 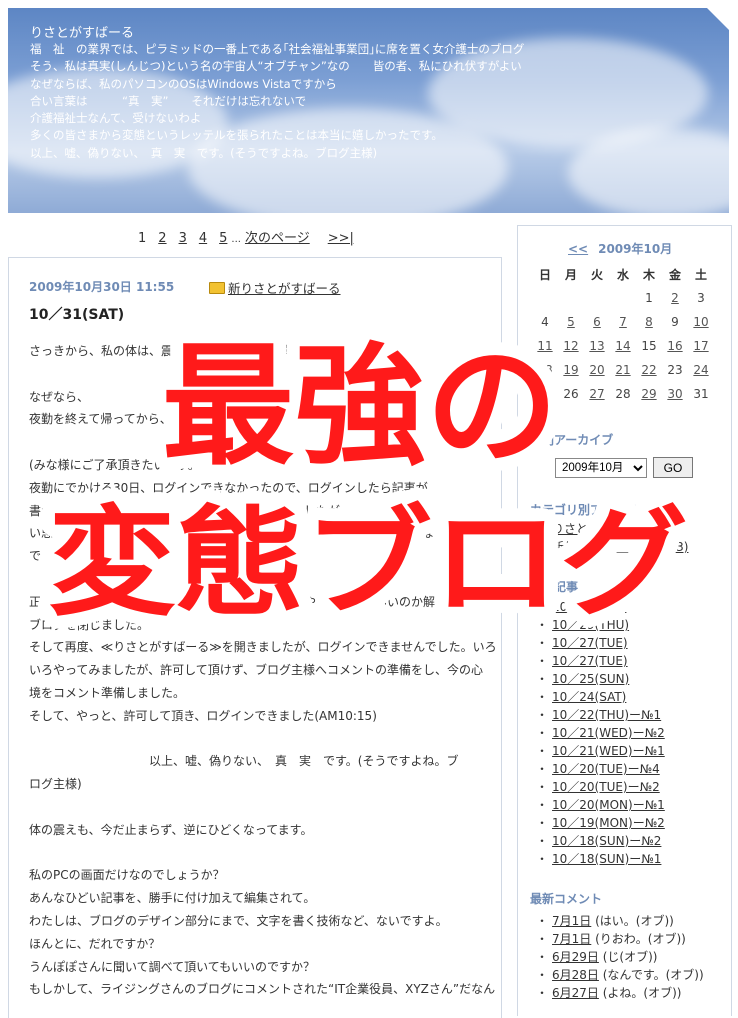 I want to click on pager-next-link: 次のページ, so click(x=277, y=238).